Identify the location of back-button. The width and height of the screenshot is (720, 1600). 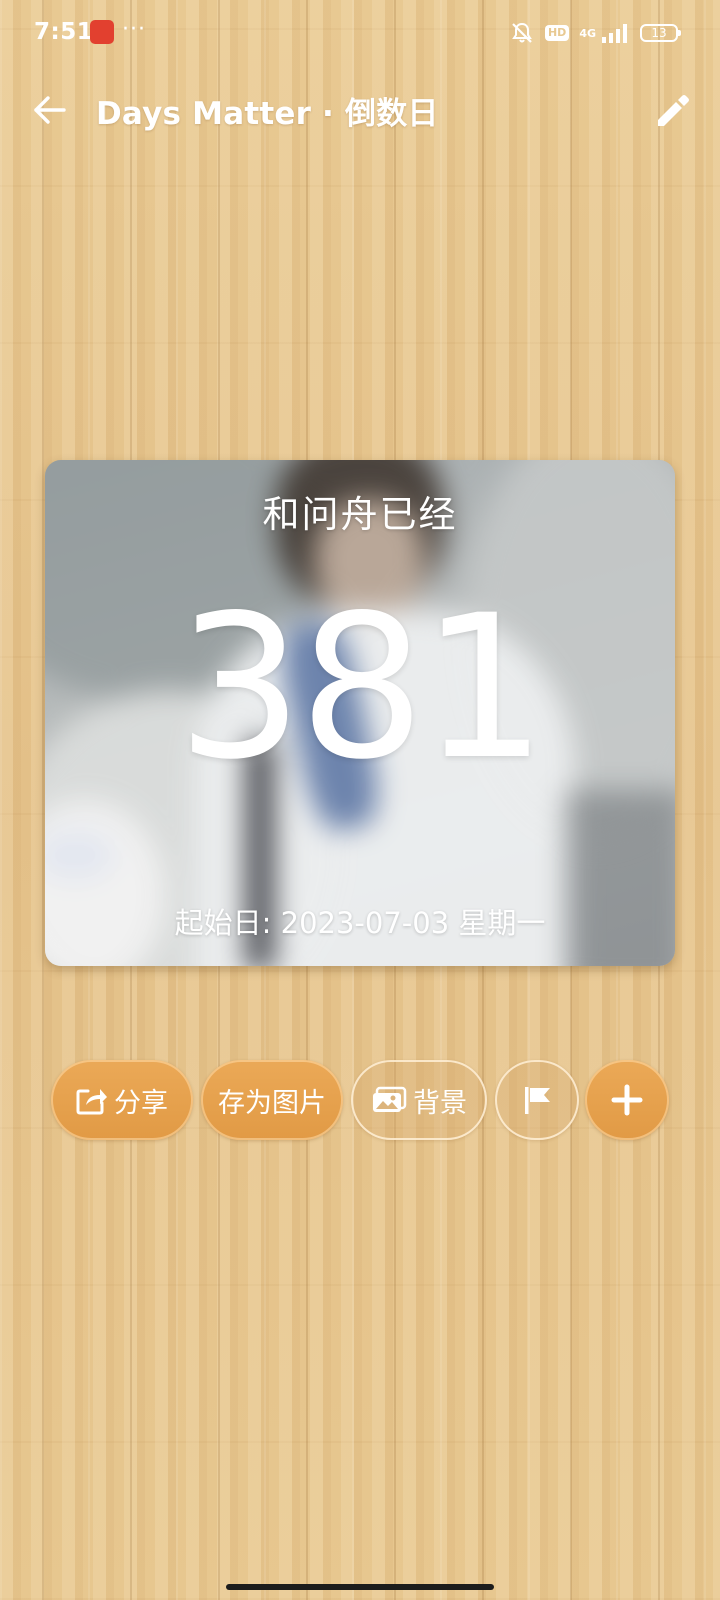
(50, 110).